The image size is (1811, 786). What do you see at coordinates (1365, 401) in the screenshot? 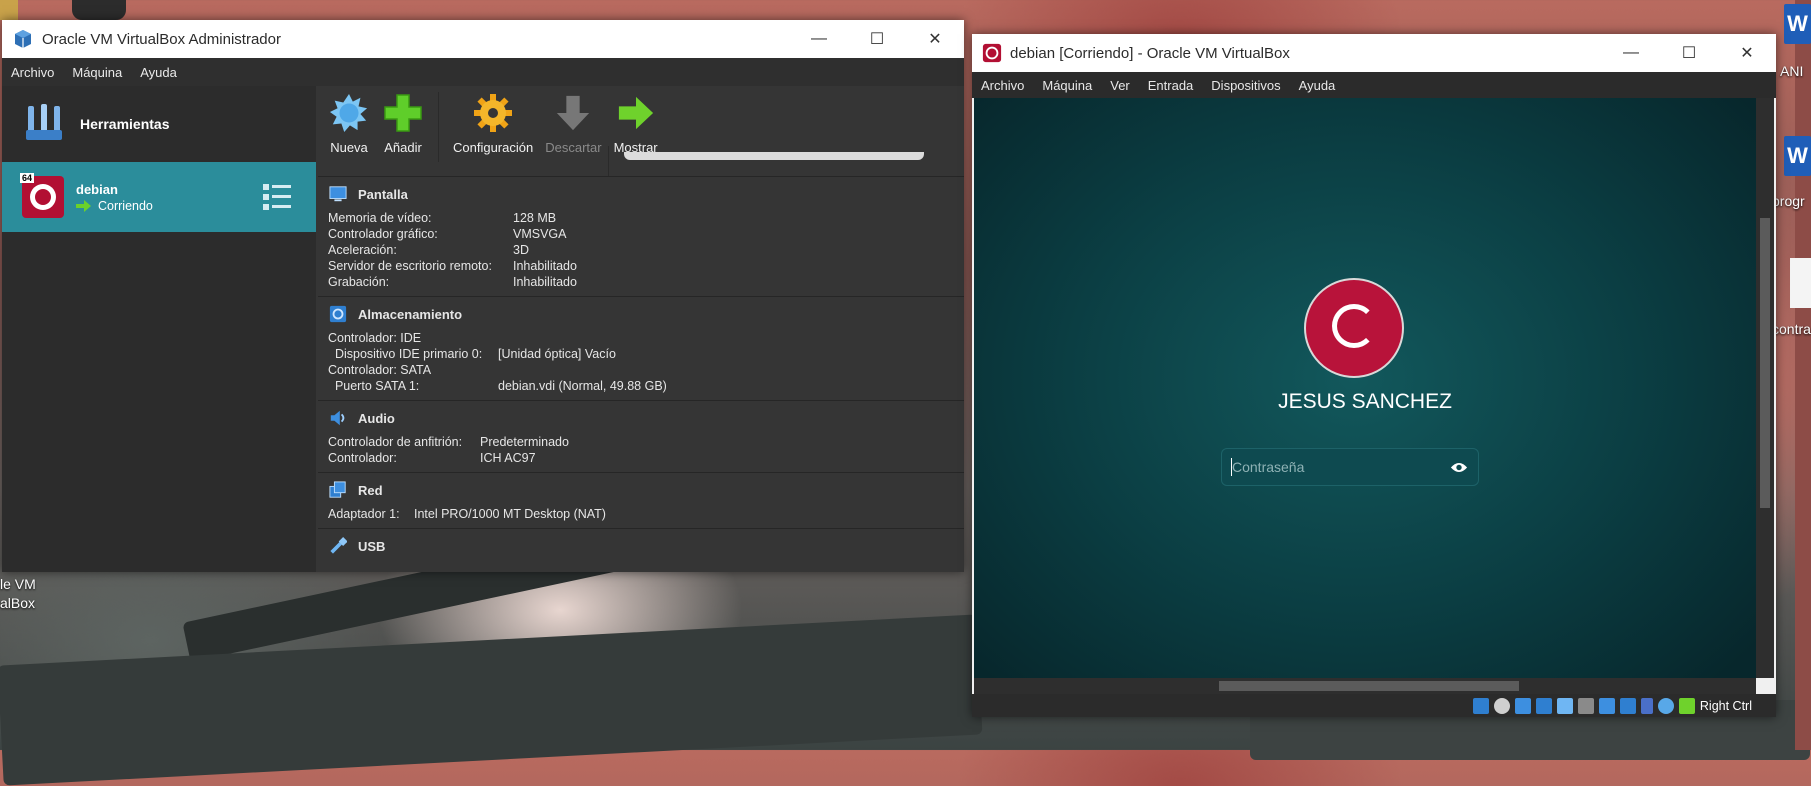
I see `login-username: JESUS SANCHEZ` at bounding box center [1365, 401].